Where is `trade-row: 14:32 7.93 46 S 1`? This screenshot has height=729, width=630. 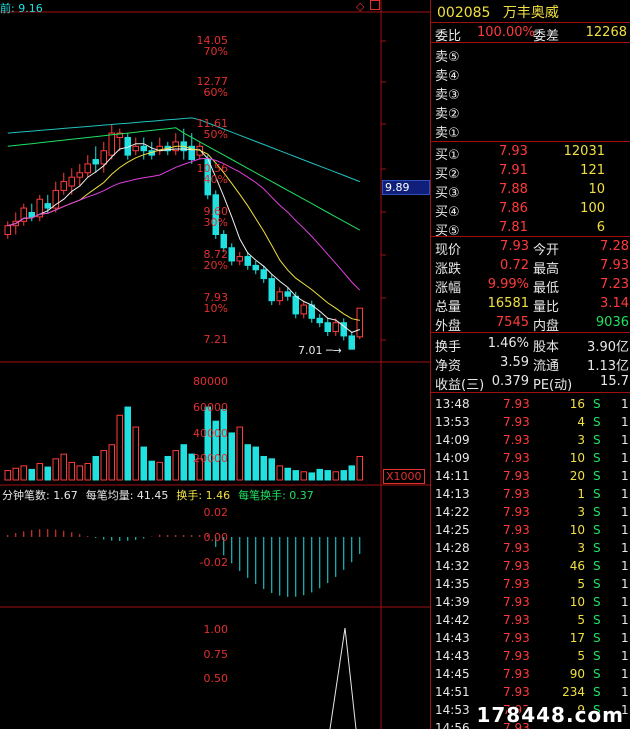 trade-row: 14:32 7.93 46 S 1 is located at coordinates (530, 566).